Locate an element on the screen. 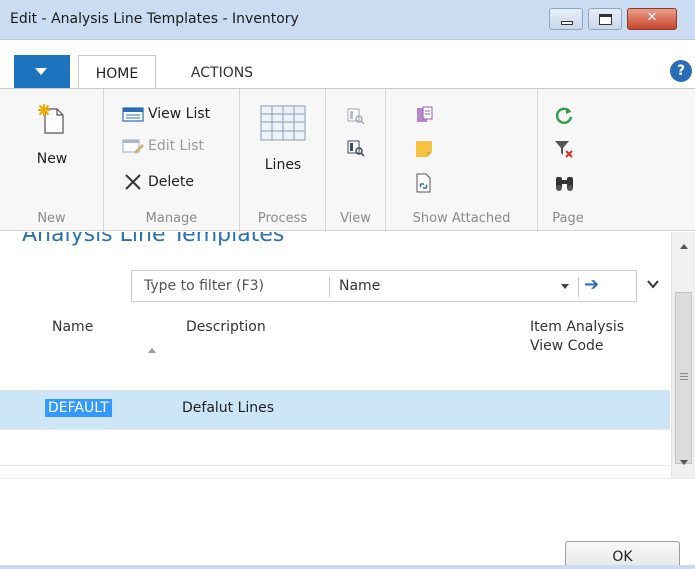 The width and height of the screenshot is (695, 569). group-view: View is located at coordinates (356, 160).